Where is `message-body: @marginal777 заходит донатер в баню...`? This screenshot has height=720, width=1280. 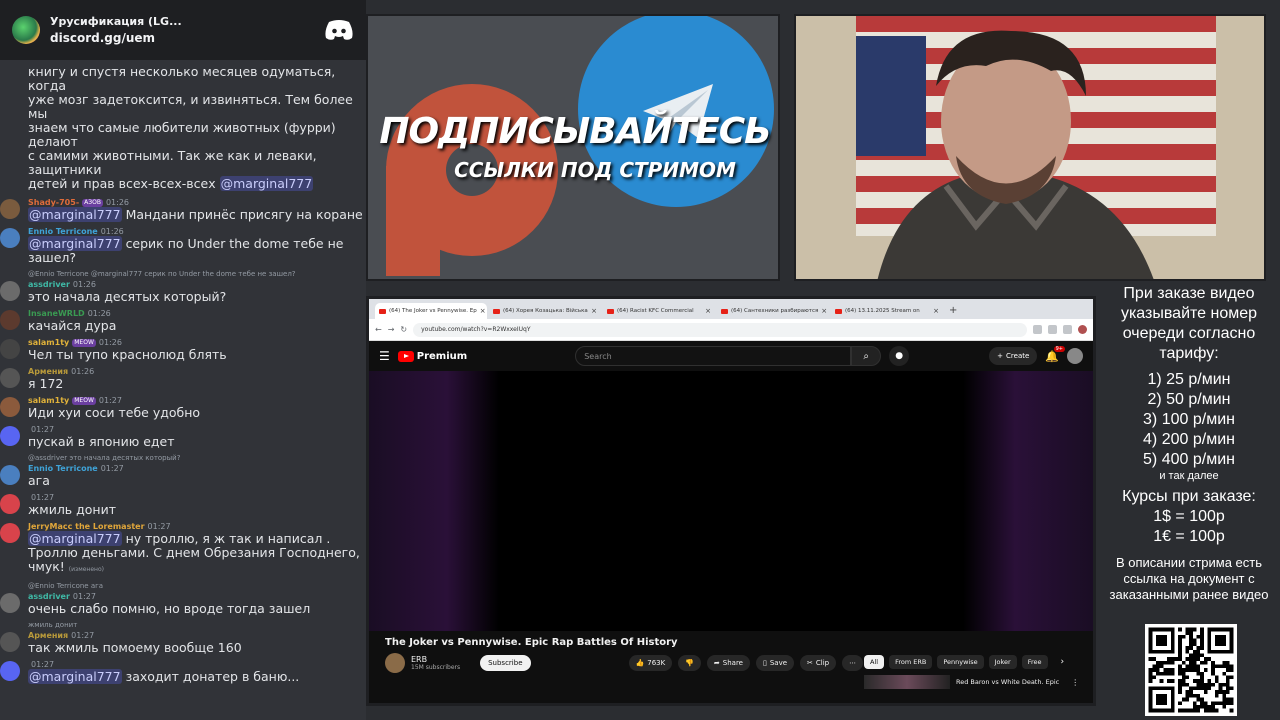 message-body: @marginal777 заходит донатер в баню... is located at coordinates (197, 676).